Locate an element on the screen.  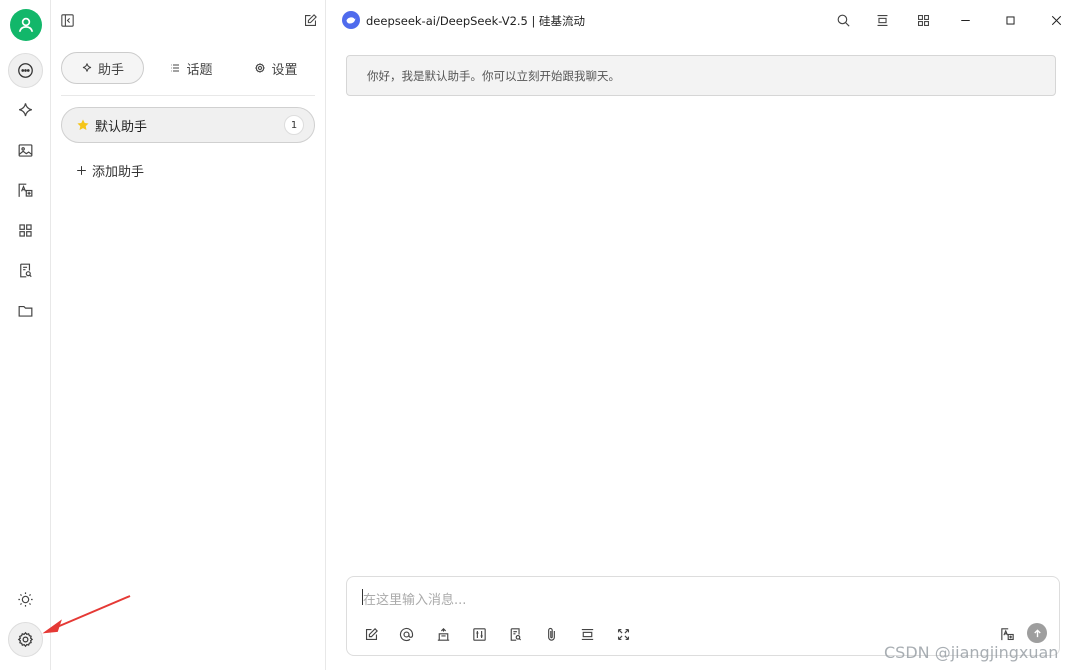
star-icon is located at coordinates (83, 124).